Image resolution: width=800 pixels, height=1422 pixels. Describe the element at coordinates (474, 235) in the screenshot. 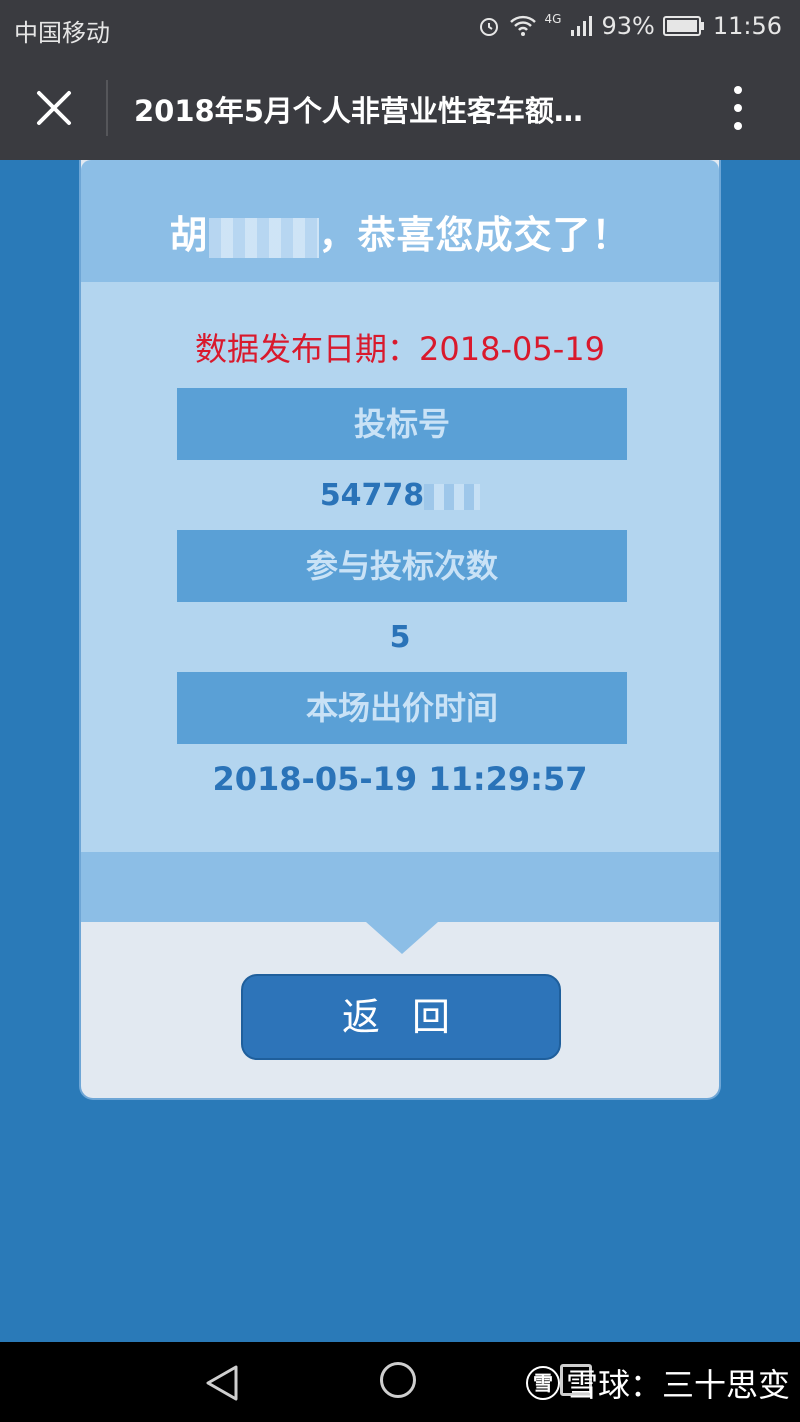

I see `congrats-message: ，恭喜您成交了！` at that location.